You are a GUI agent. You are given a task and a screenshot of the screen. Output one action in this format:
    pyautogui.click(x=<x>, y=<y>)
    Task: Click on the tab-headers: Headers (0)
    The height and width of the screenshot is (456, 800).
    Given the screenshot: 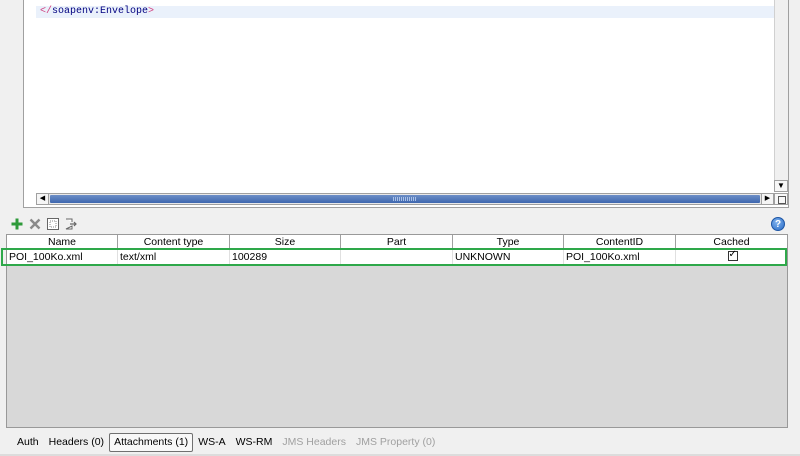 What is the action you would take?
    pyautogui.click(x=76, y=442)
    